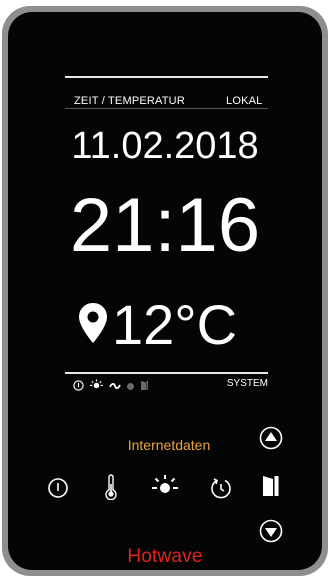 This screenshot has height=579, width=331. I want to click on thermometer-icon, so click(111, 489).